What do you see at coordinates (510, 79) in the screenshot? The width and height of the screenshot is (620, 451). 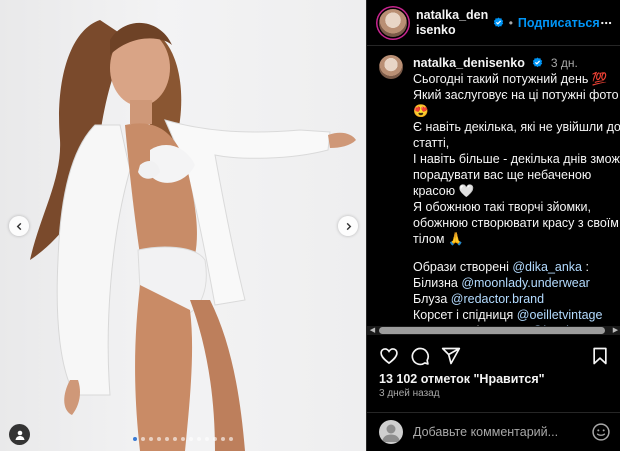 I see `caption-line: Сьогодні такий потужний день 💯` at bounding box center [510, 79].